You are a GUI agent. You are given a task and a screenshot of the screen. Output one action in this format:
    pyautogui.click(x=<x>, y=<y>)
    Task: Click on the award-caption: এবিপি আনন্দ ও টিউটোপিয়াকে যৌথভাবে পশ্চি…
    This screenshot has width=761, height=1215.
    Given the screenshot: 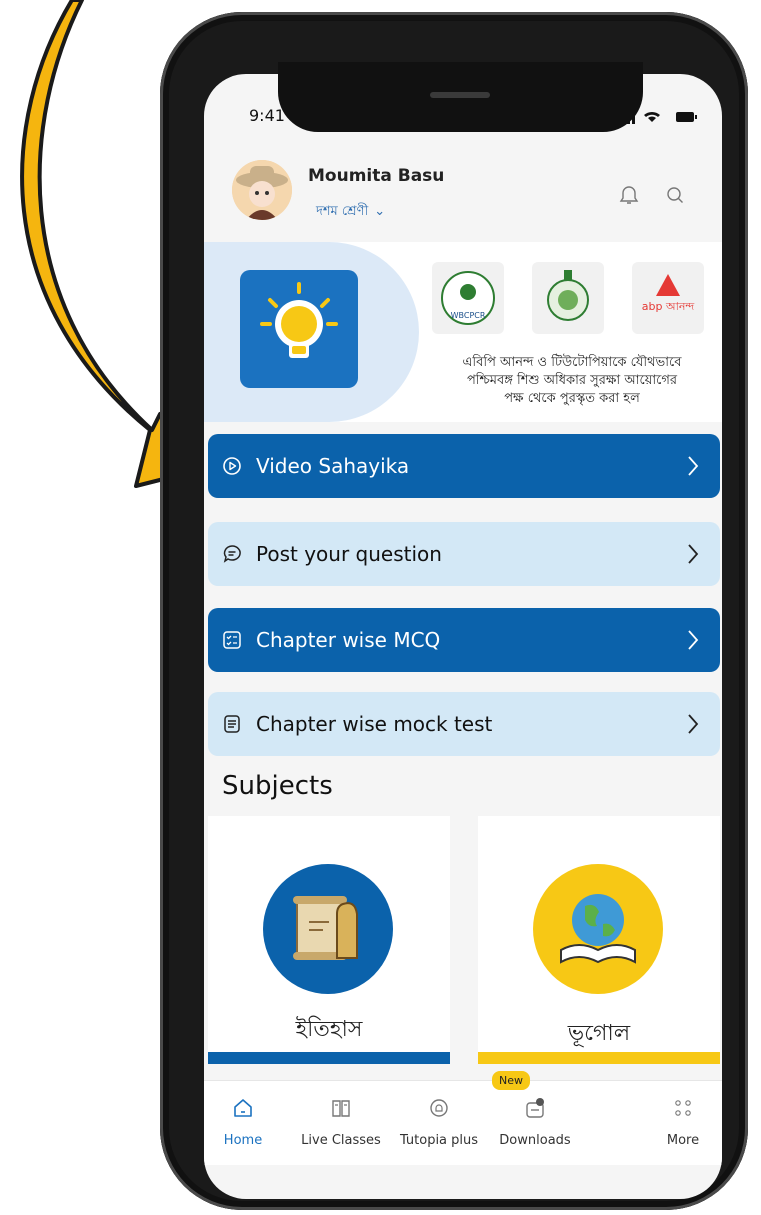 What is the action you would take?
    pyautogui.click(x=572, y=381)
    